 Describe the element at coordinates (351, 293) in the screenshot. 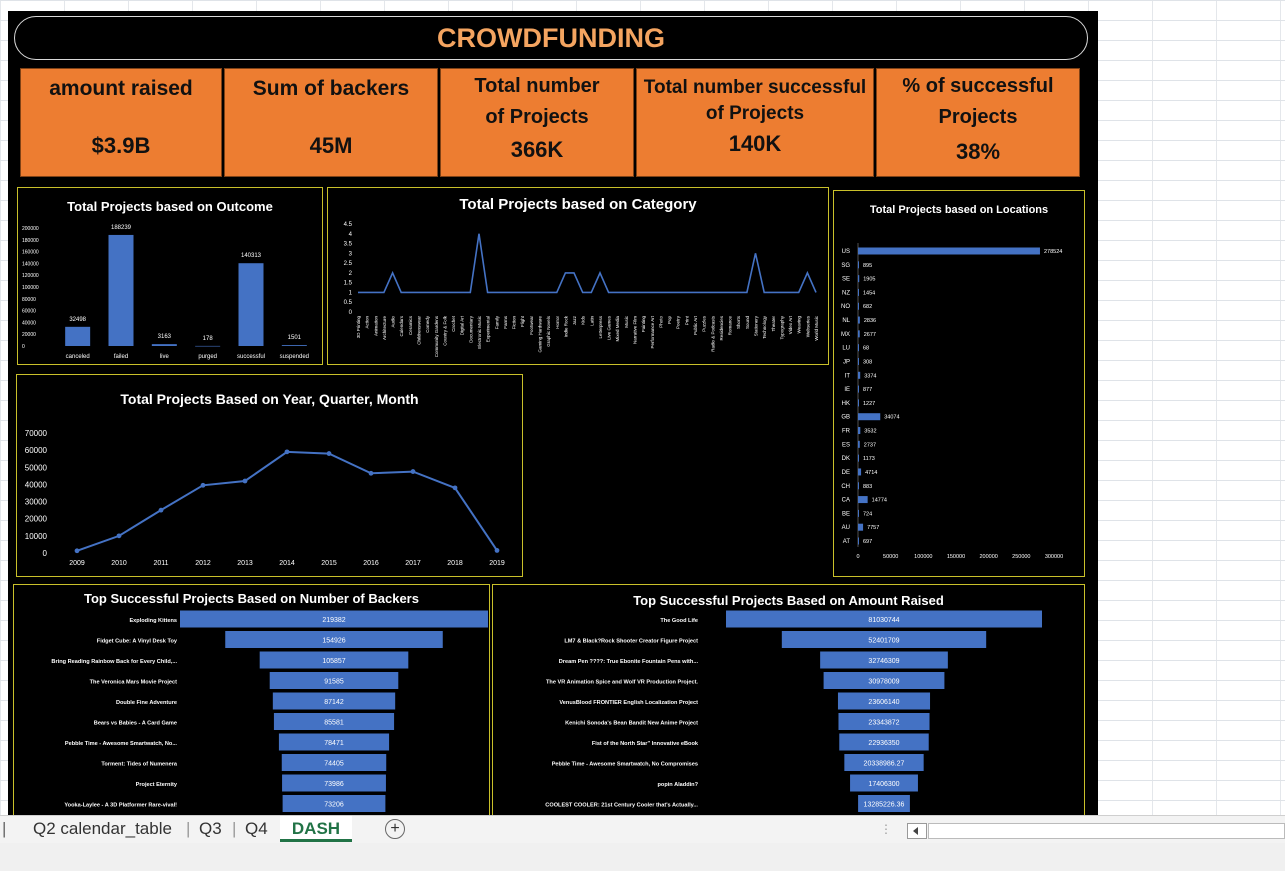

I see `y-tick-label: 1` at that location.